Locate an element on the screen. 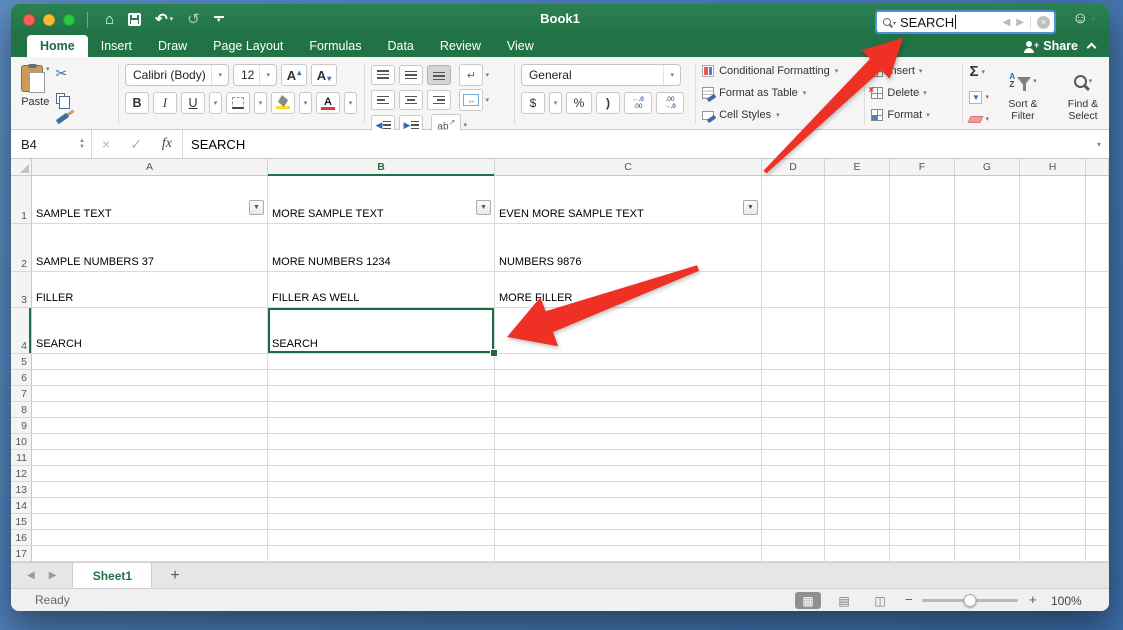 The width and height of the screenshot is (1123, 630). number-format-select: General ▾ is located at coordinates (600, 75).